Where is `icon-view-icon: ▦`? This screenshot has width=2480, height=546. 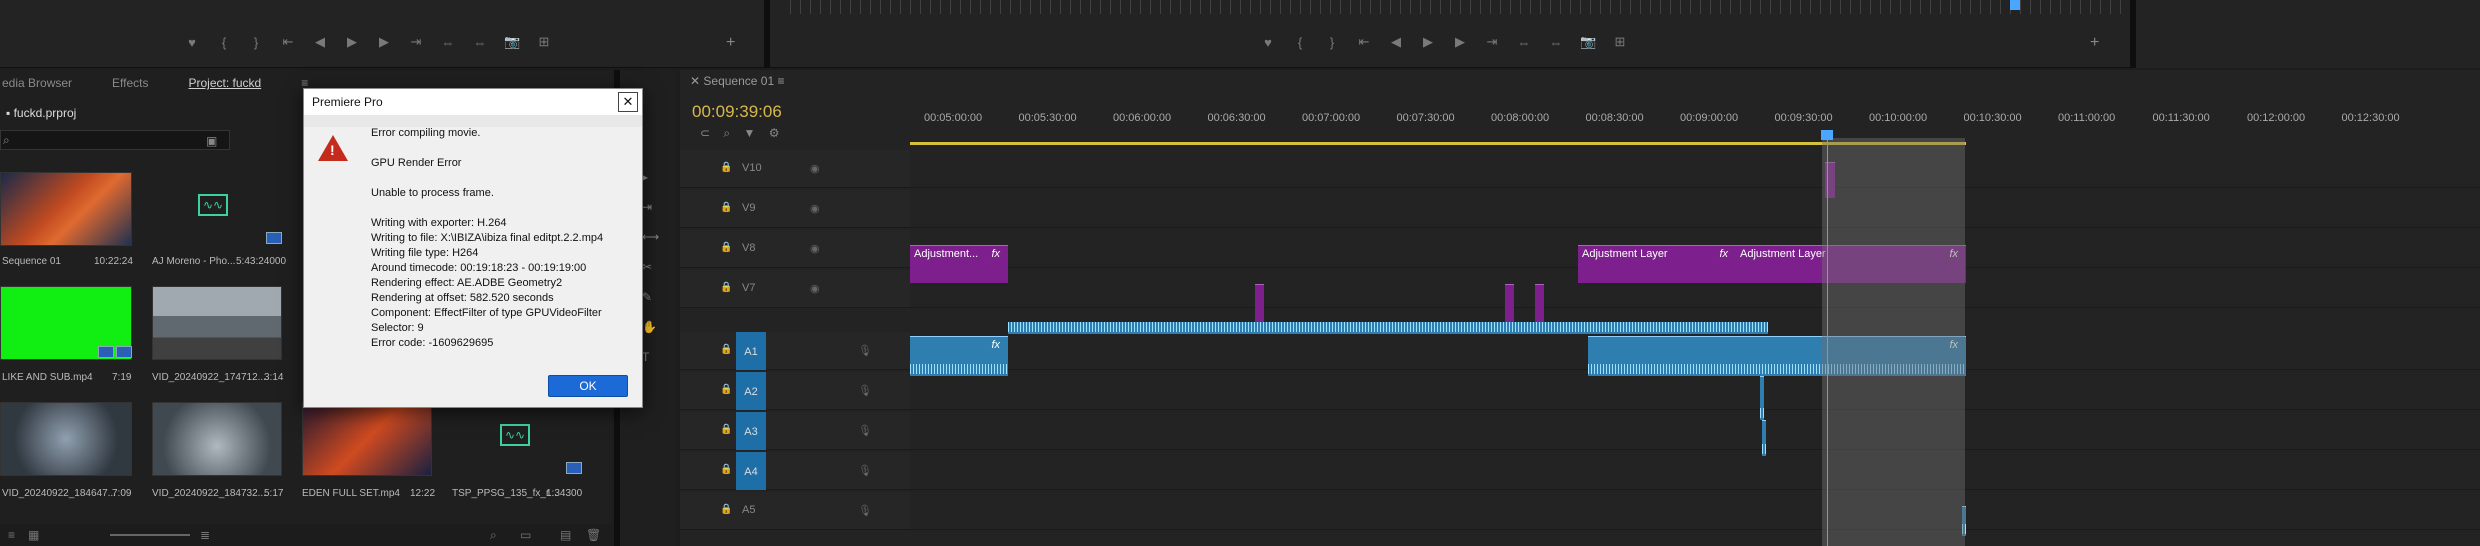 icon-view-icon: ▦ is located at coordinates (33, 535).